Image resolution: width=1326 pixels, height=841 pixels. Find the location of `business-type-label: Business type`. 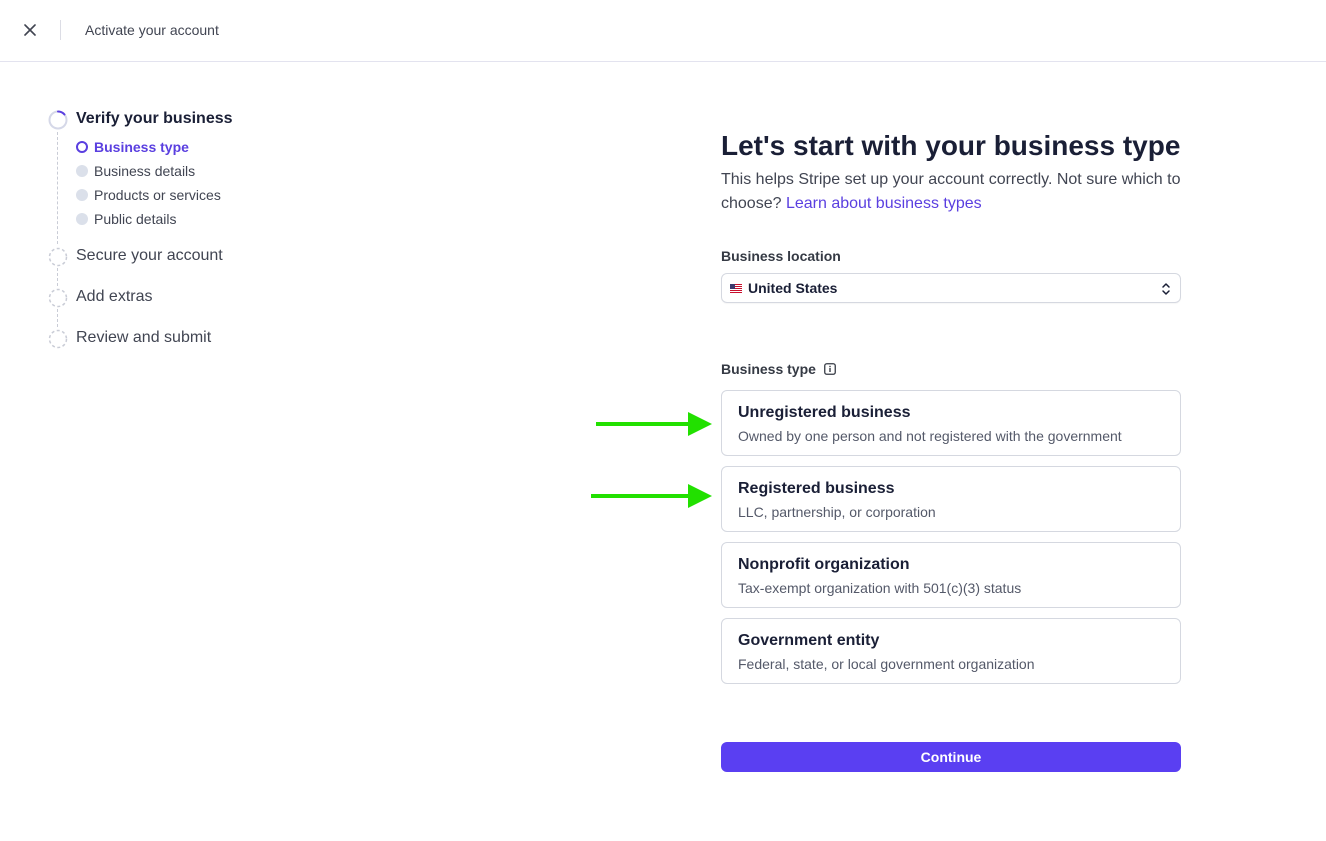

business-type-label: Business type is located at coordinates (778, 369).